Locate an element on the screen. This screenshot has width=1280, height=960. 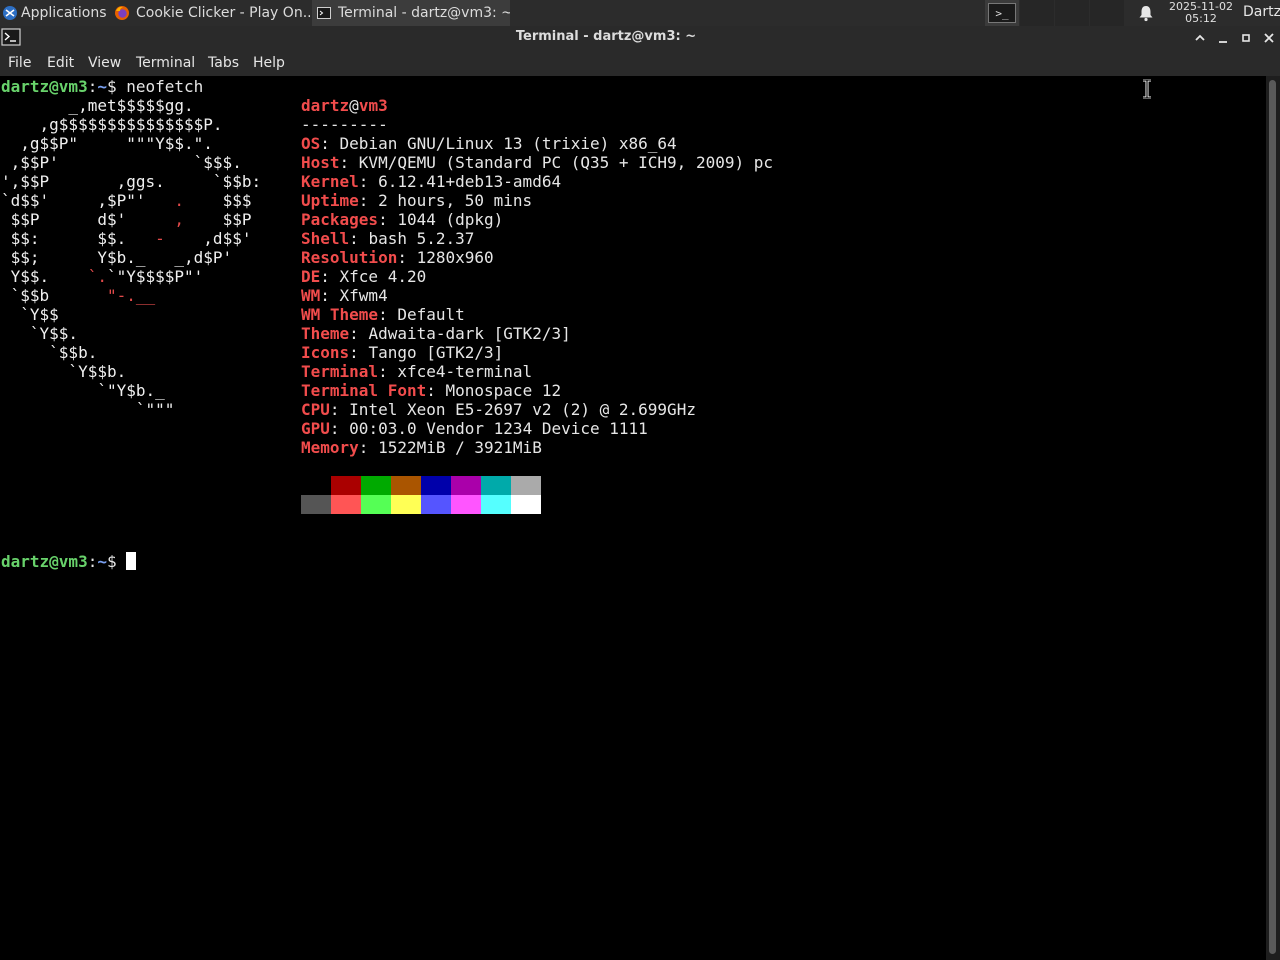
panel-clock: 2025-11-02 05:12 is located at coordinates (1201, 13).